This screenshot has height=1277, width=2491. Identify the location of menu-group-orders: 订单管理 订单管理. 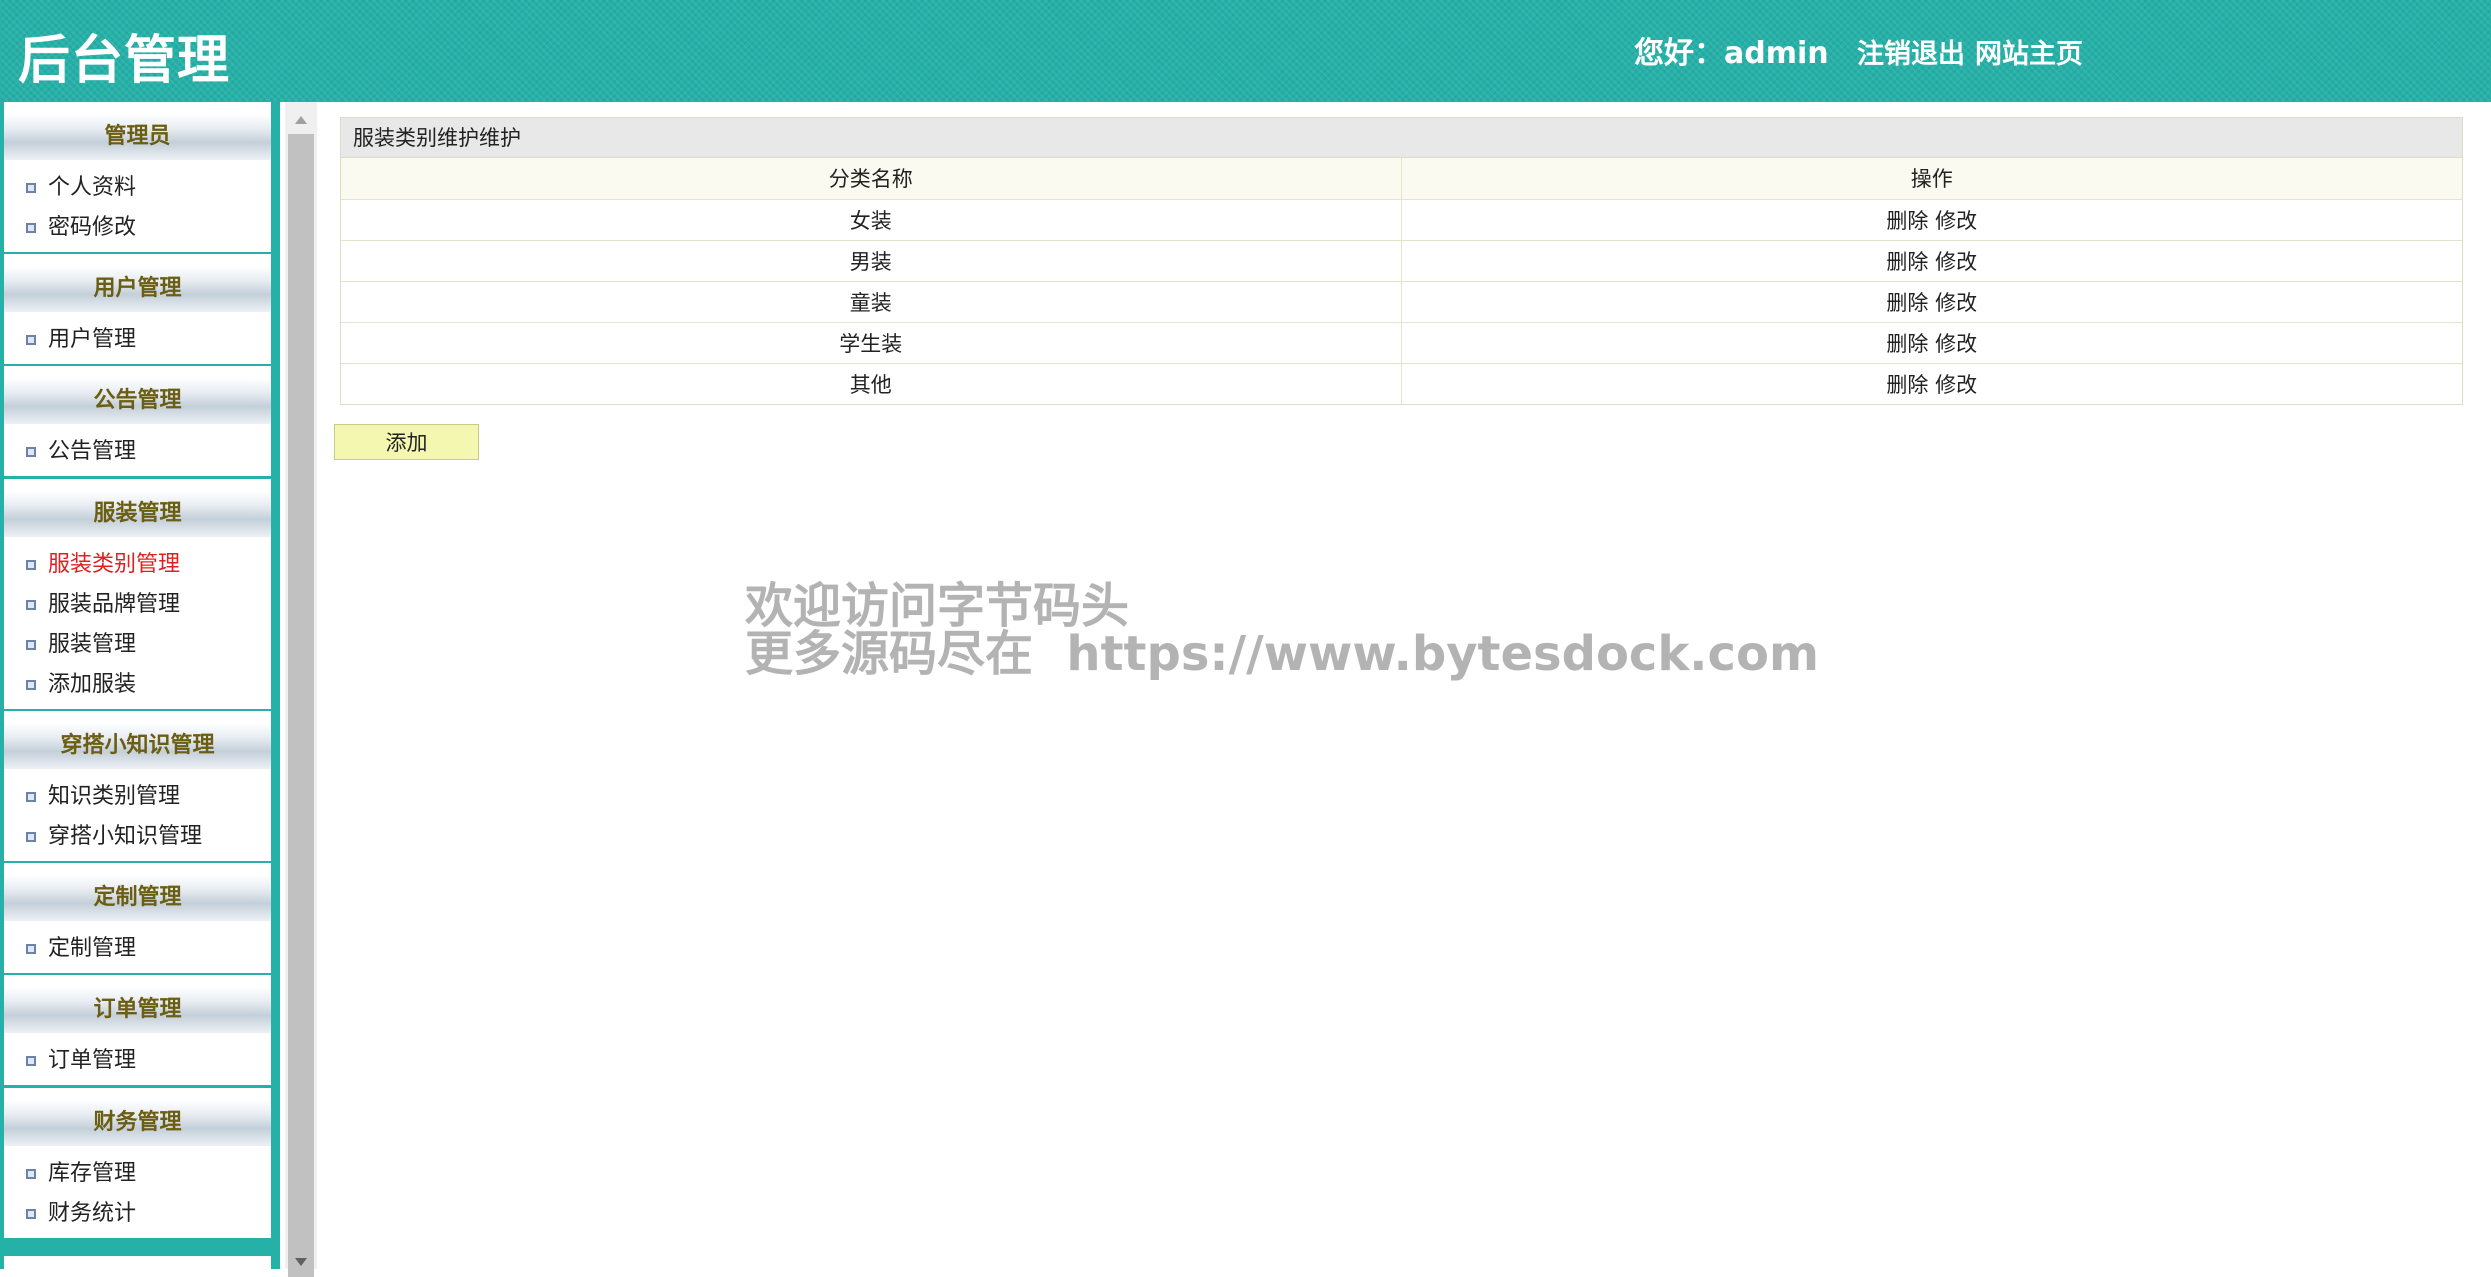
(137, 1030).